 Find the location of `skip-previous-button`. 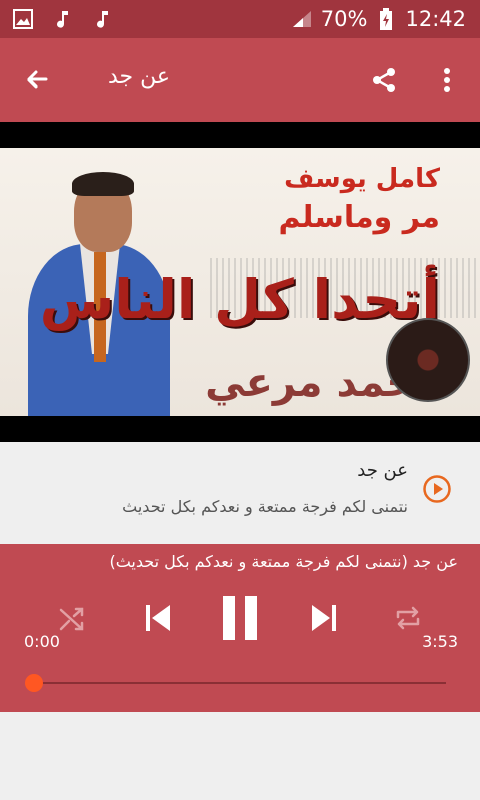

skip-previous-button is located at coordinates (158, 618).